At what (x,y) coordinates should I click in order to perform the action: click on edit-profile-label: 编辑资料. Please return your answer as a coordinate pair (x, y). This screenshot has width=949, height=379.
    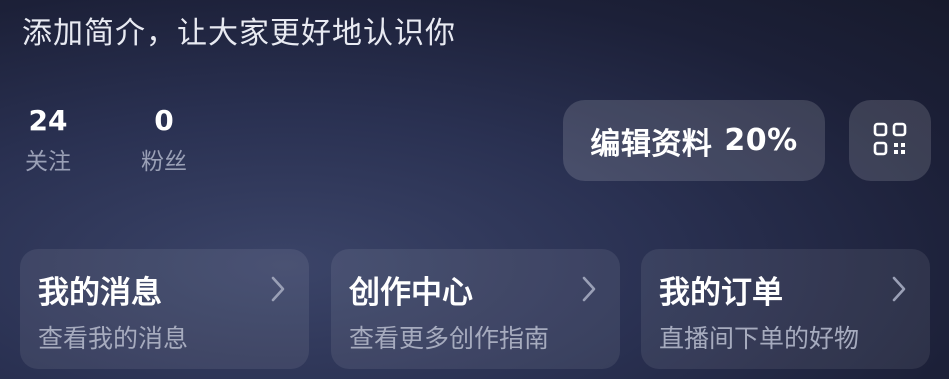
    Looking at the image, I should click on (651, 144).